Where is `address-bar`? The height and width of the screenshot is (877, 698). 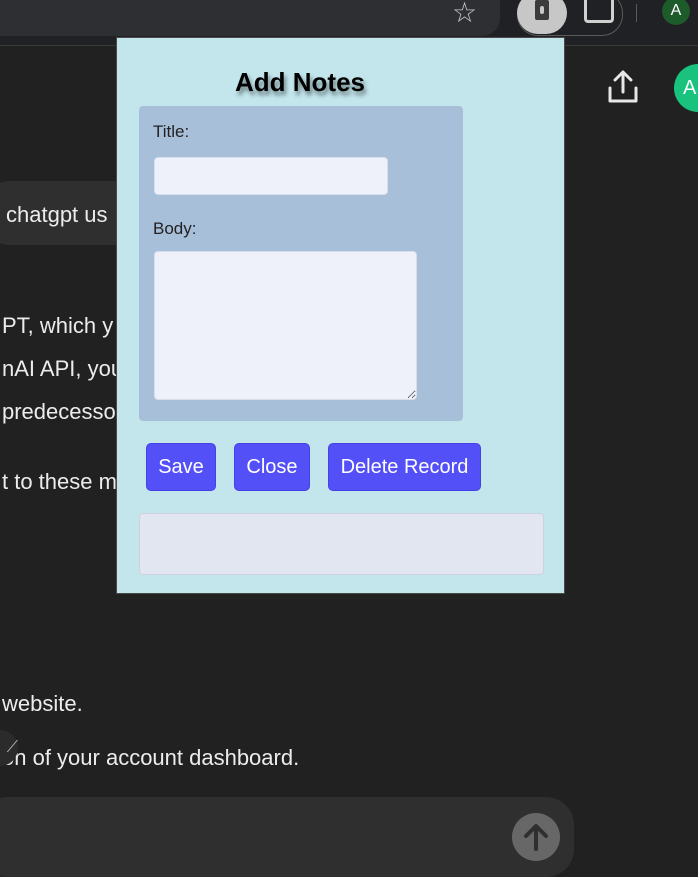
address-bar is located at coordinates (250, 18).